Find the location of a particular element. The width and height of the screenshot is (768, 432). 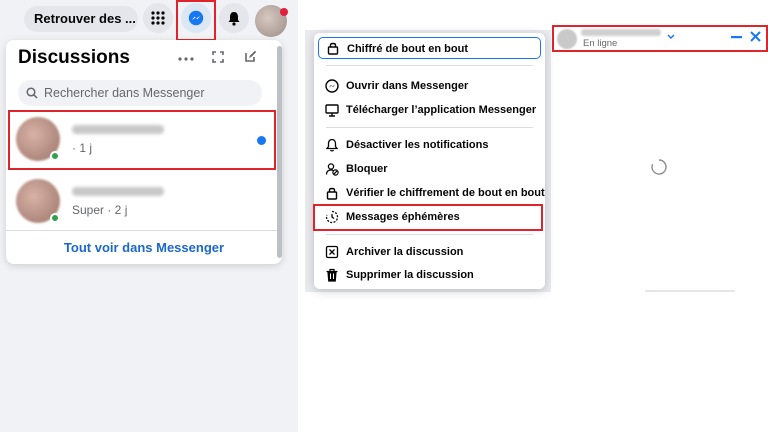

more-options-icon is located at coordinates (186, 59).